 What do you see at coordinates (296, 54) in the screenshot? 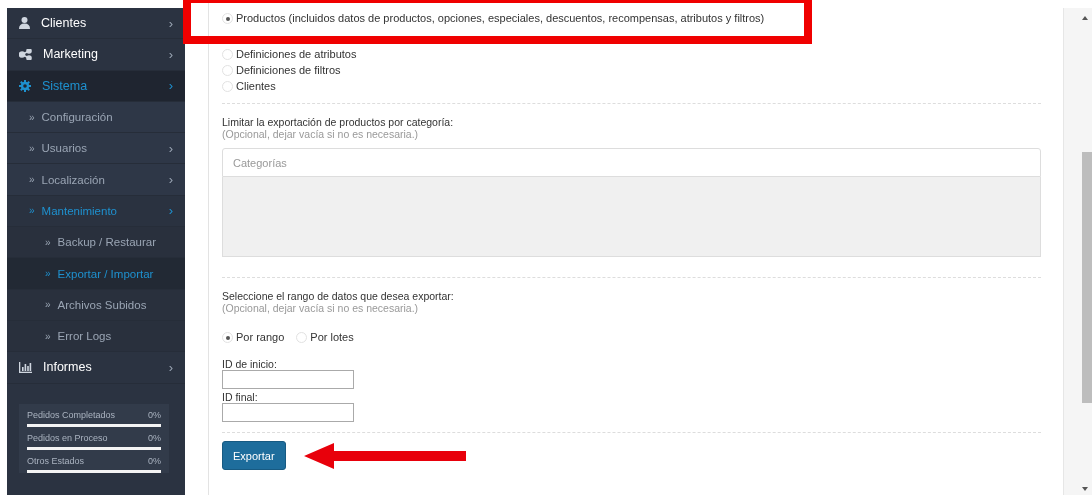
I see `radio-label: Definiciones de atributos` at bounding box center [296, 54].